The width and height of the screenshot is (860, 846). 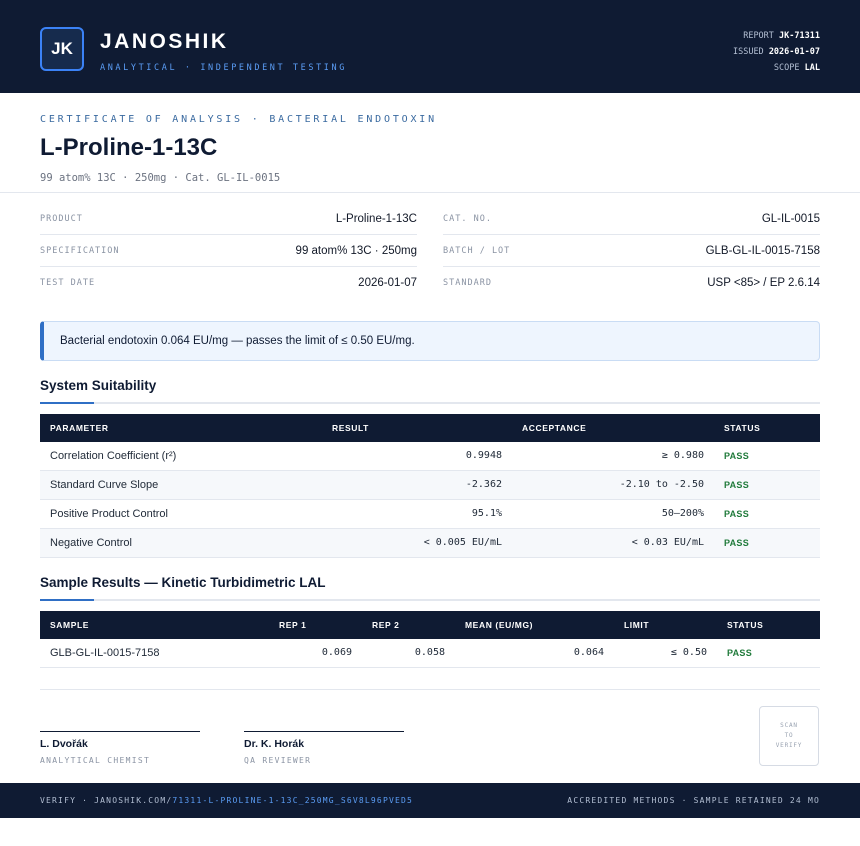 What do you see at coordinates (113, 456) in the screenshot?
I see `cell-parameter: Correlation Coefficient (r²)` at bounding box center [113, 456].